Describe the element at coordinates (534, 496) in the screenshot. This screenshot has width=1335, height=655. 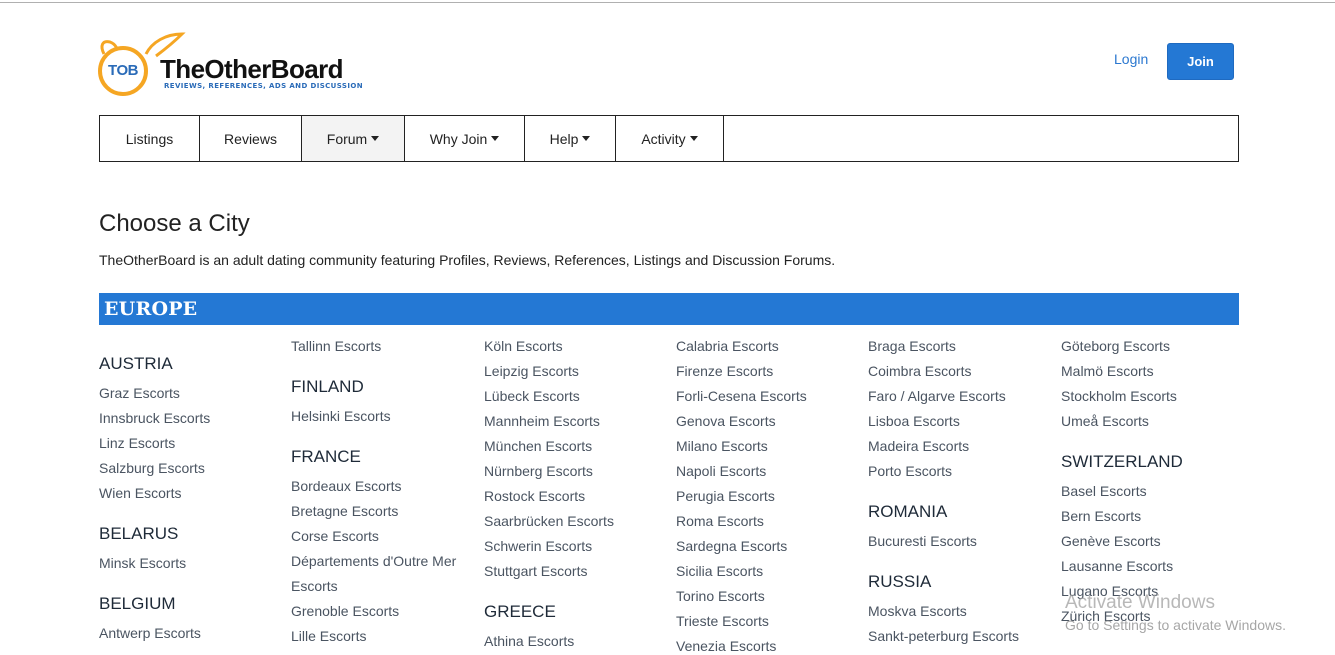
I see `city-link: Rostock Escorts` at that location.